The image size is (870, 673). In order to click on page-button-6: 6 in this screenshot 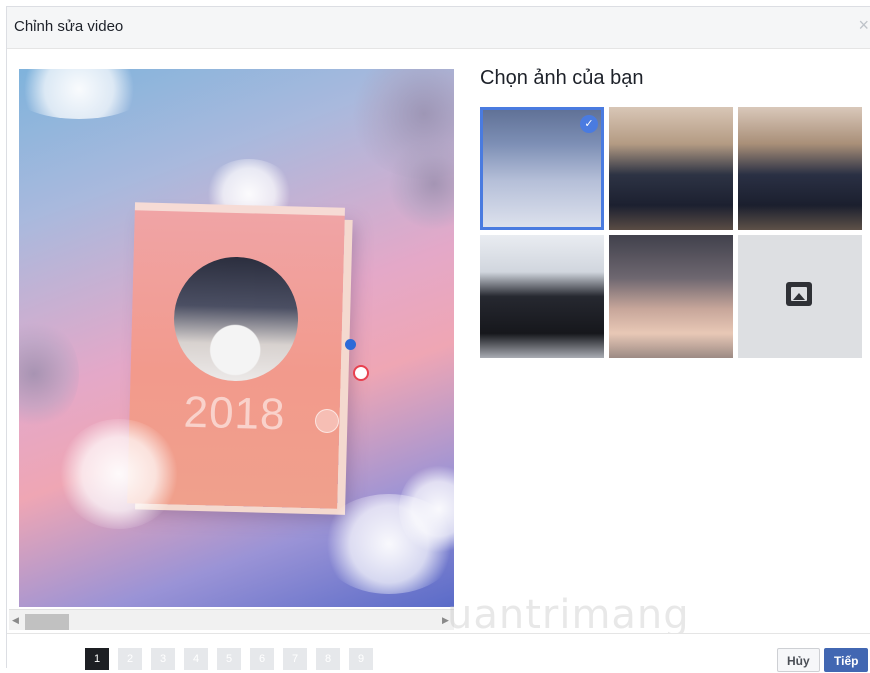, I will do `click(262, 659)`.